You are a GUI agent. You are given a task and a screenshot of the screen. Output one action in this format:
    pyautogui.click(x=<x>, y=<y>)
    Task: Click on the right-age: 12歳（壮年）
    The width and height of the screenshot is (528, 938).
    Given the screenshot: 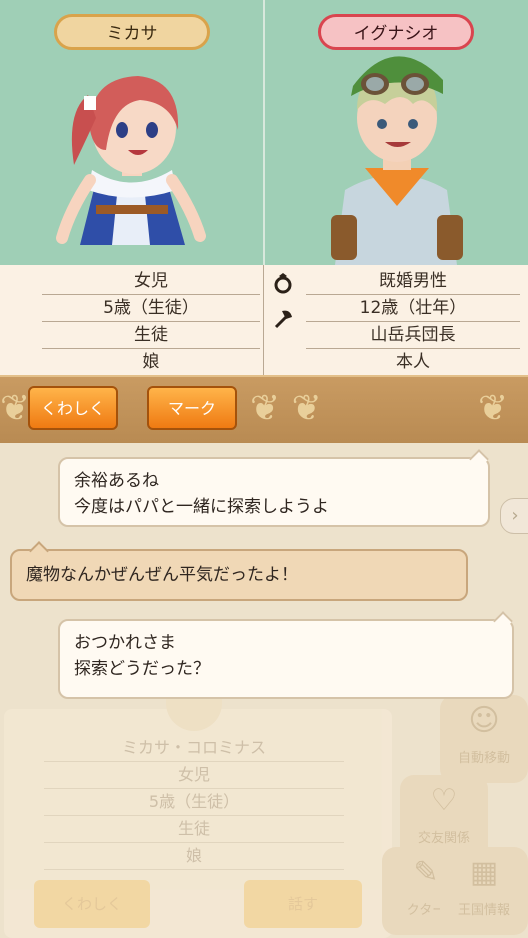 What is the action you would take?
    pyautogui.click(x=413, y=308)
    